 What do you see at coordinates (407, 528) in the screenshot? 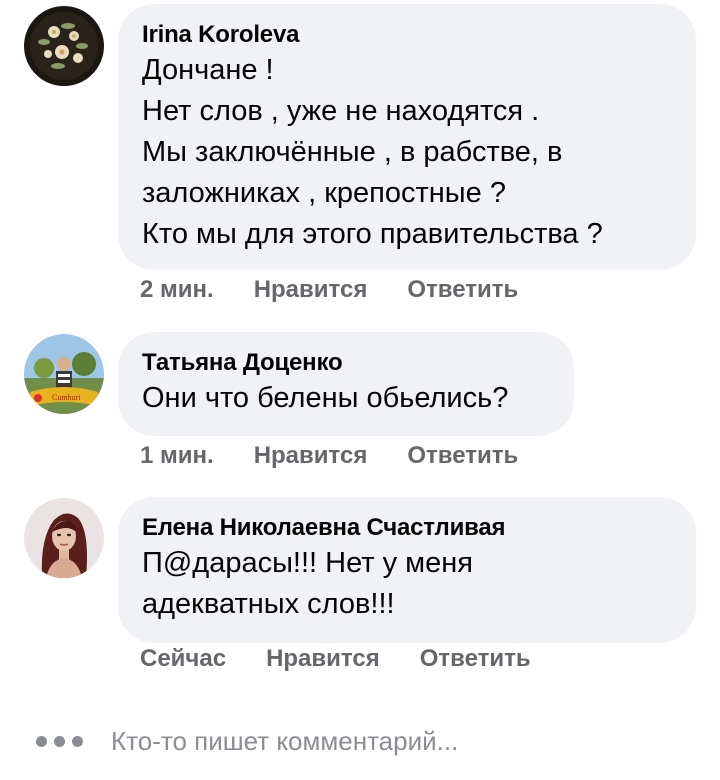
I see `comment-author: Елена Николаевна Счастливая` at bounding box center [407, 528].